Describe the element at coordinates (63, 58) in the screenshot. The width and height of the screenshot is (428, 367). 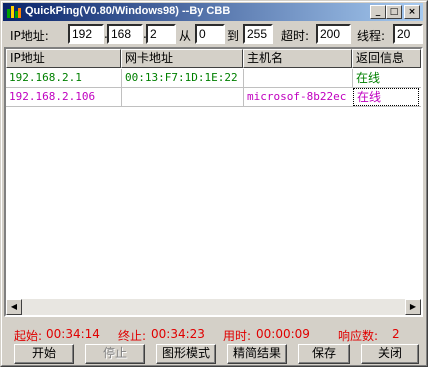
I see `column-header-ip: IP地址` at that location.